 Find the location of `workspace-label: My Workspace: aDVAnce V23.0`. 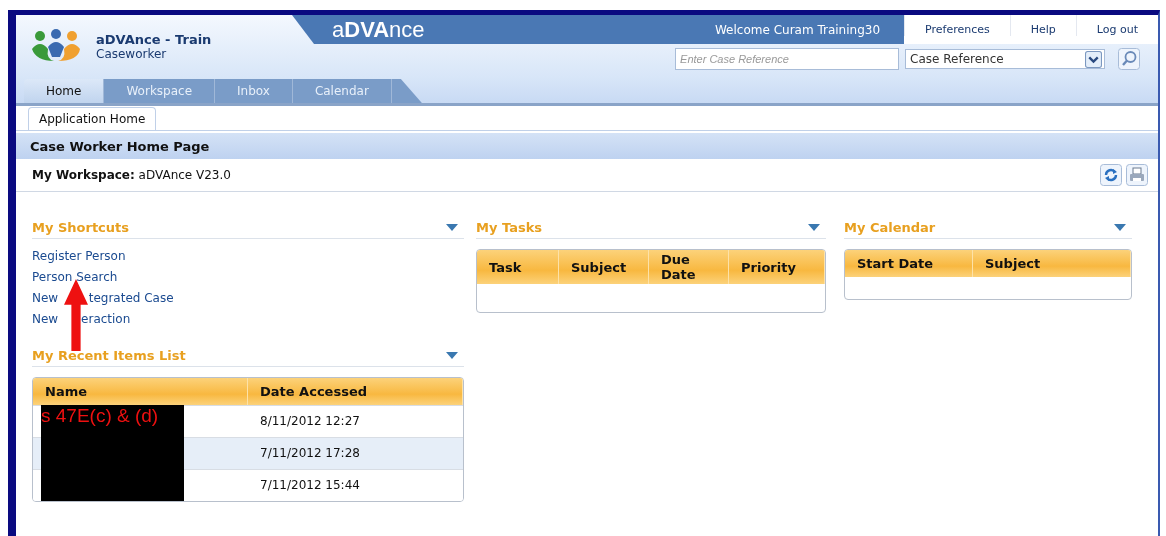

workspace-label: My Workspace: aDVAnce V23.0 is located at coordinates (131, 175).